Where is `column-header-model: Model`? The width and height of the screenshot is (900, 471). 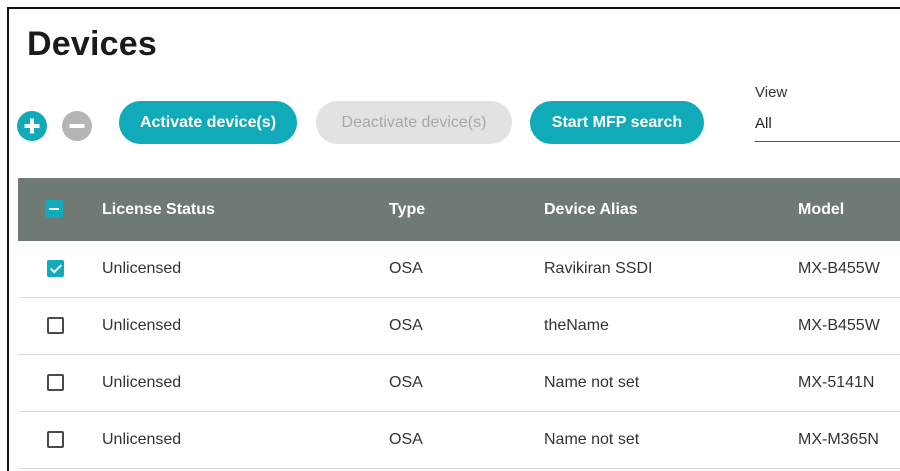
column-header-model: Model is located at coordinates (821, 209).